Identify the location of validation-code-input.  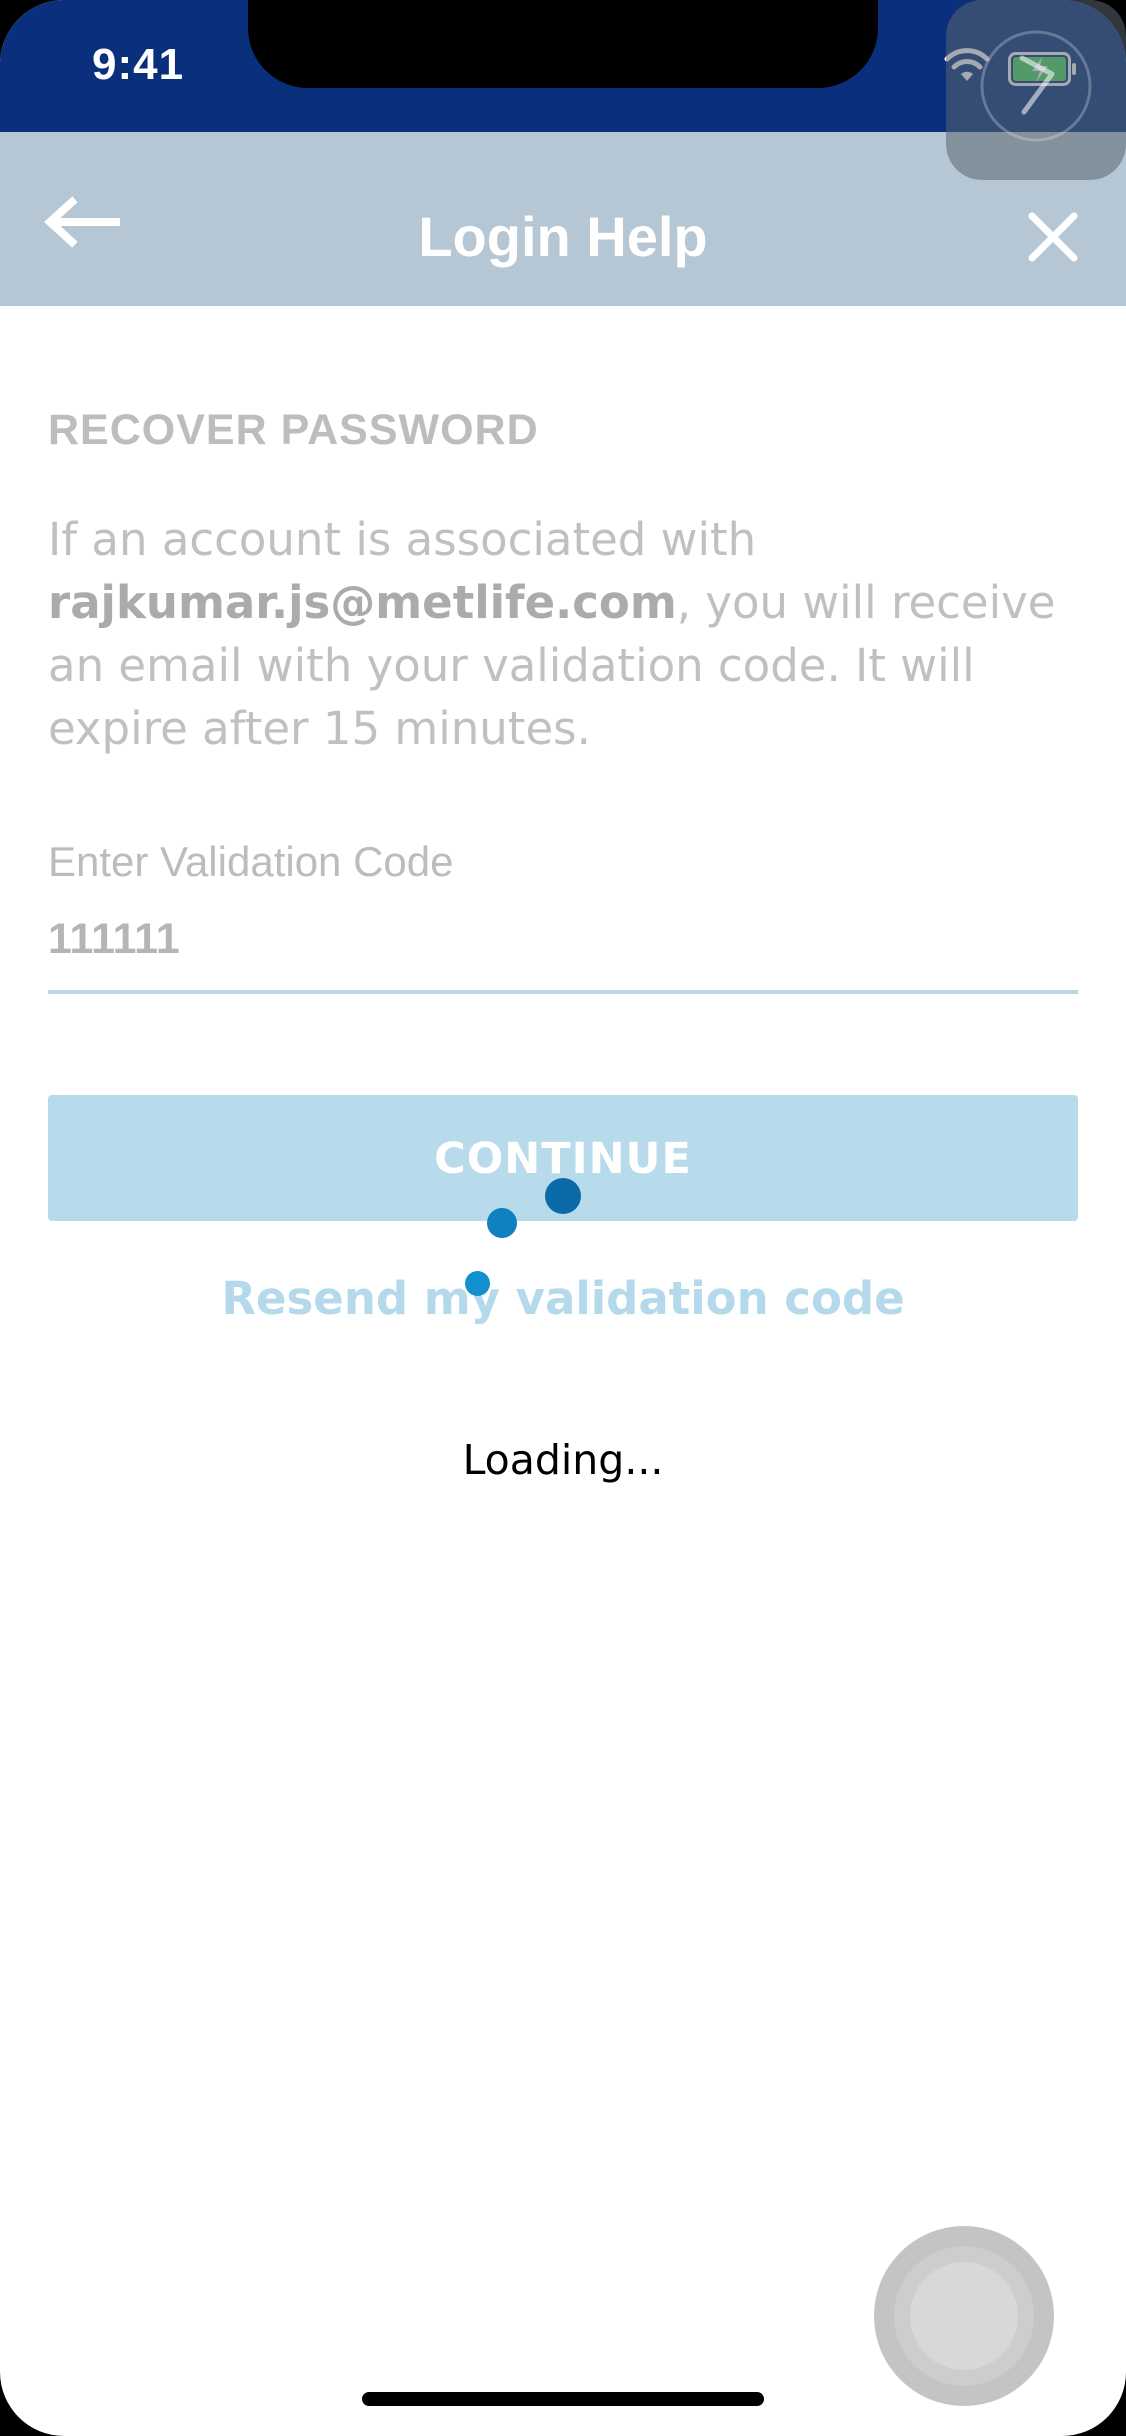
(563, 939).